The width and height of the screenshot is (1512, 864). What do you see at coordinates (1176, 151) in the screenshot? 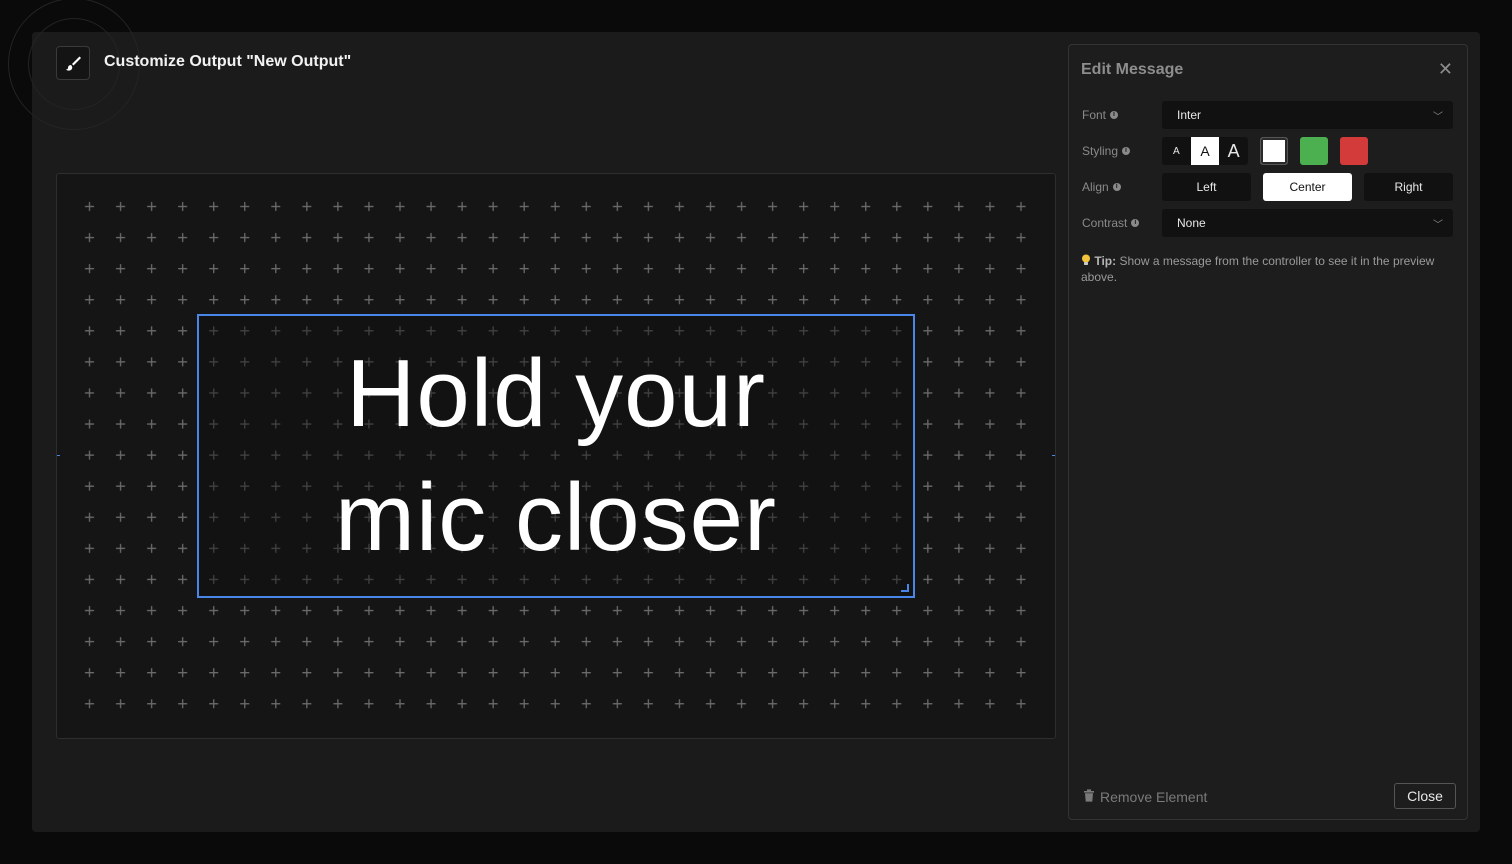
I see `size-small-button: A` at bounding box center [1176, 151].